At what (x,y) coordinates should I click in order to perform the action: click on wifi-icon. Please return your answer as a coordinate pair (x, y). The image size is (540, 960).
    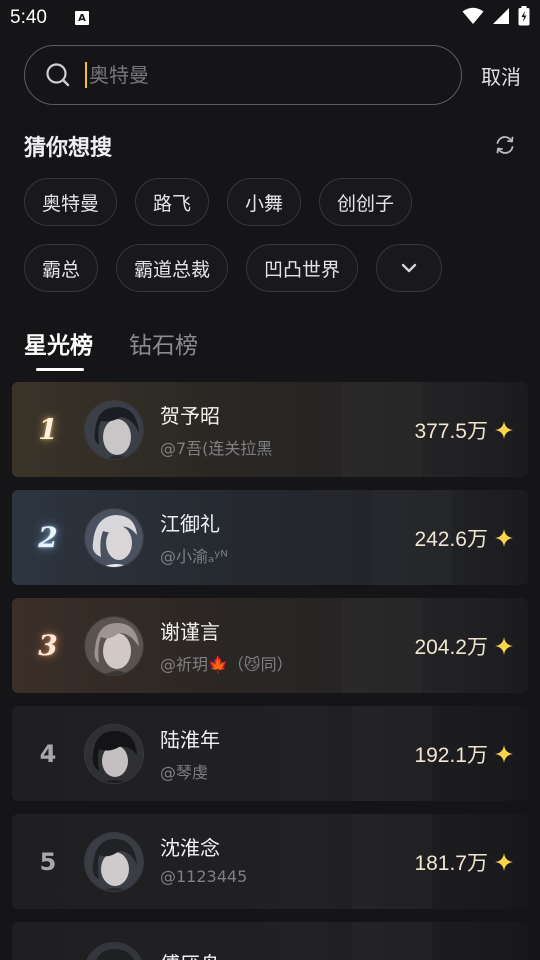
    Looking at the image, I should click on (473, 15).